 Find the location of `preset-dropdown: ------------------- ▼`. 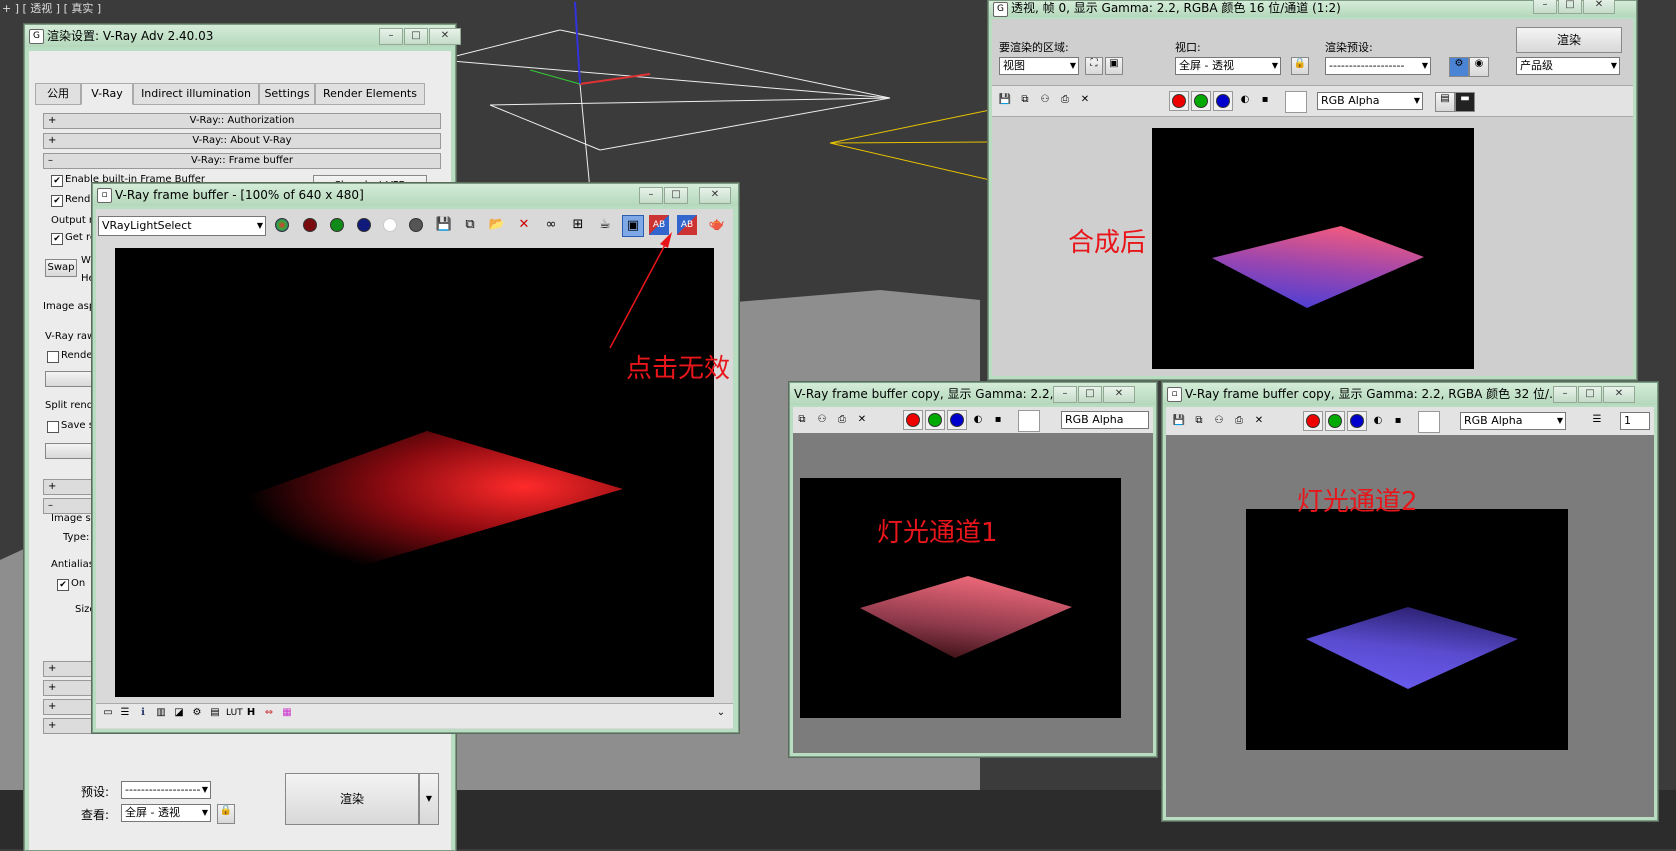

preset-dropdown: ------------------- ▼ is located at coordinates (166, 790).